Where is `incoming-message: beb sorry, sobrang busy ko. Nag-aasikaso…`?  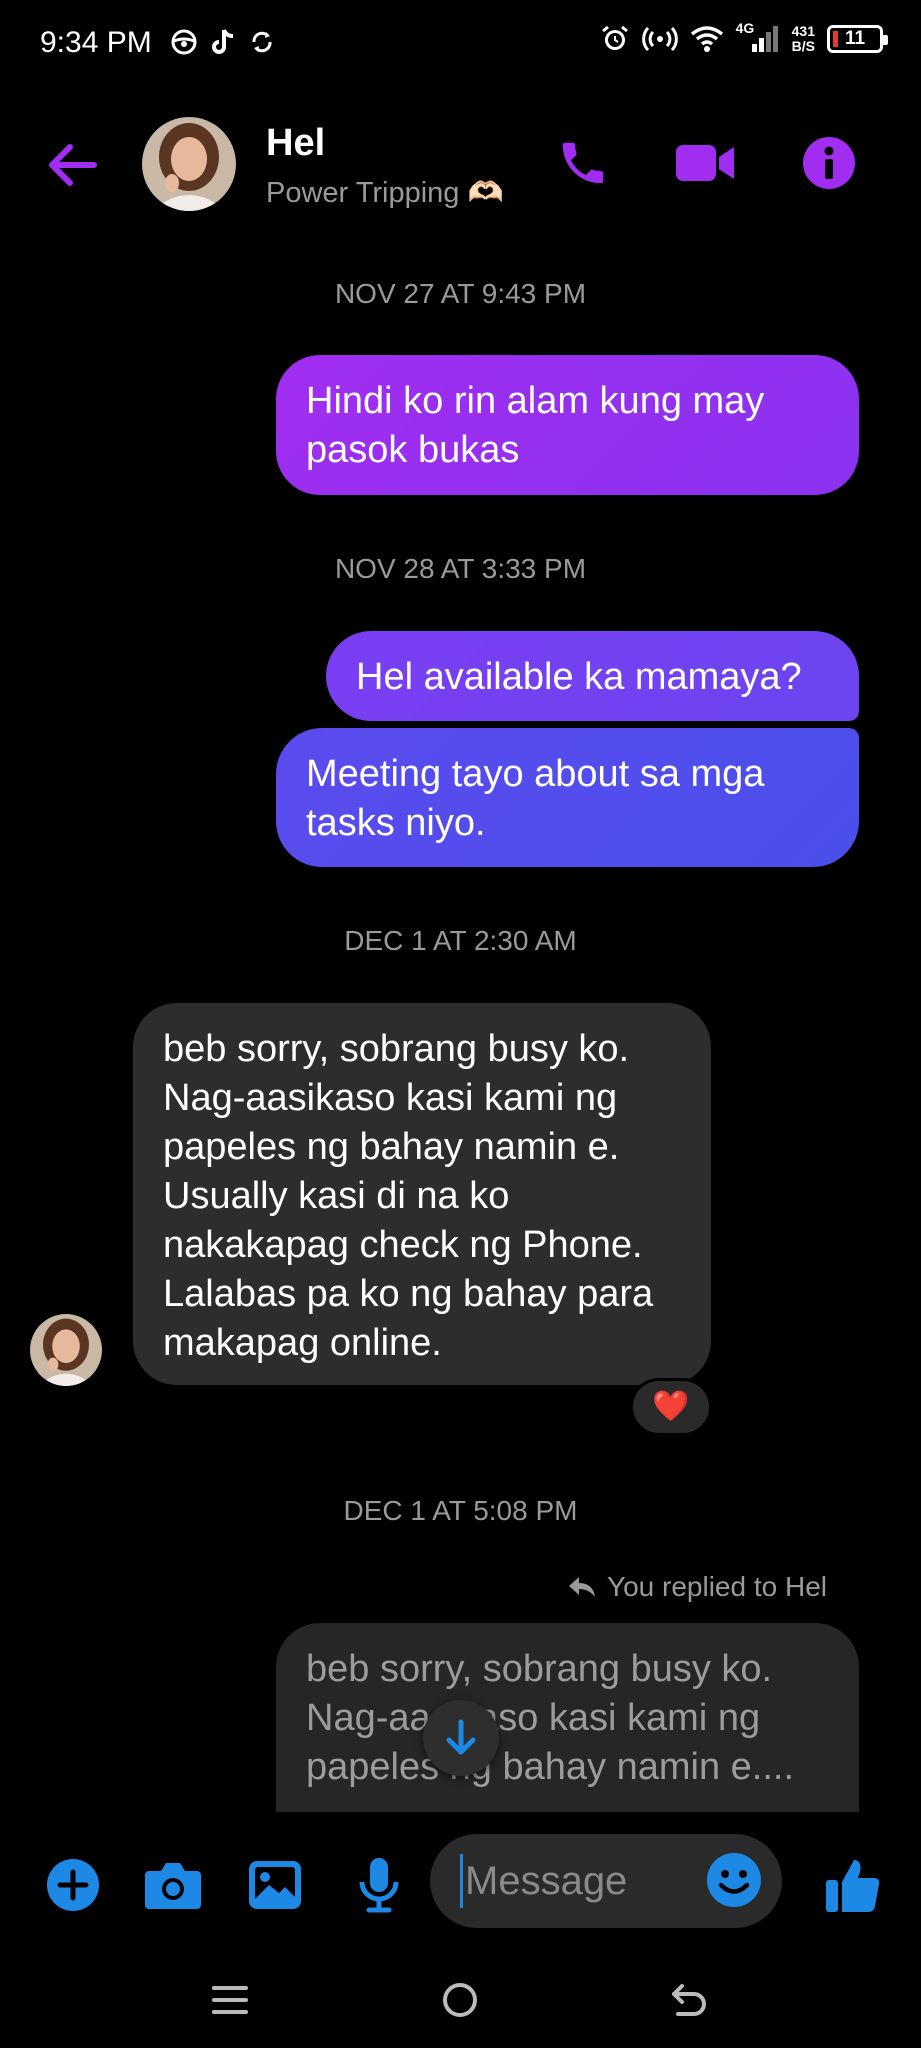
incoming-message: beb sorry, sobrang busy ko. Nag-aasikaso… is located at coordinates (422, 1194).